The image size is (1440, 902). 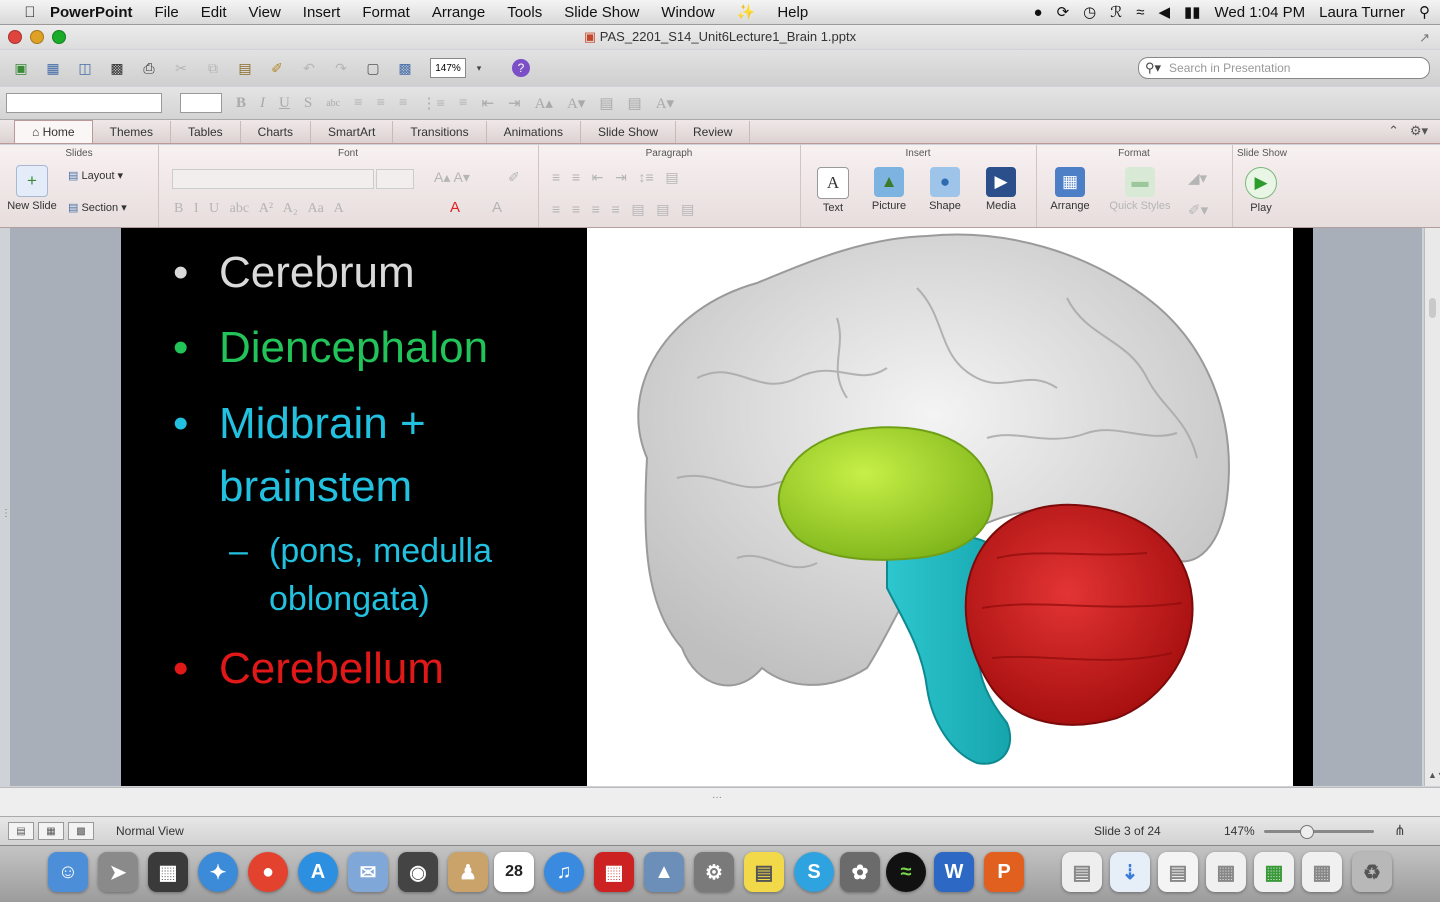 I want to click on increase-indent-icon: ⇥, so click(x=514, y=103).